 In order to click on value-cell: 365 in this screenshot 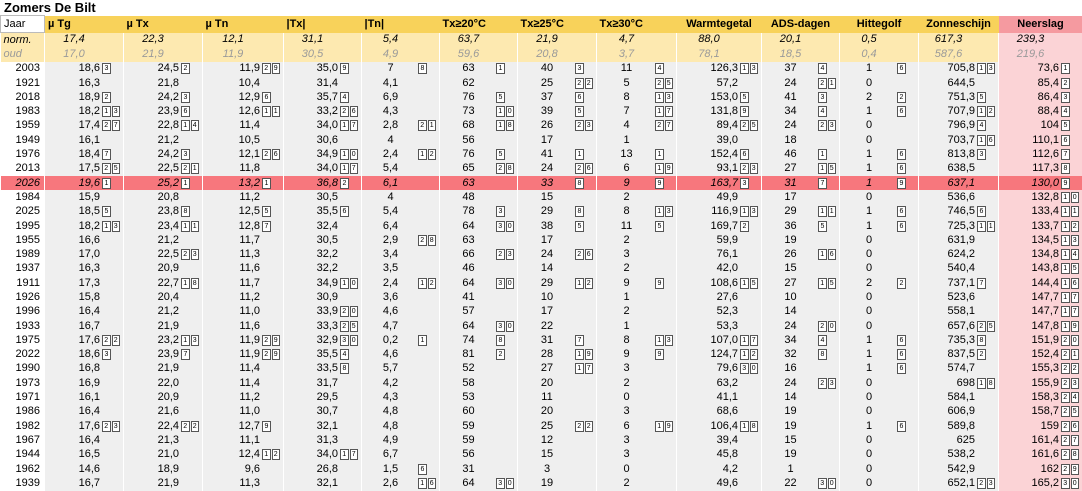, I will do `click(801, 226)`.